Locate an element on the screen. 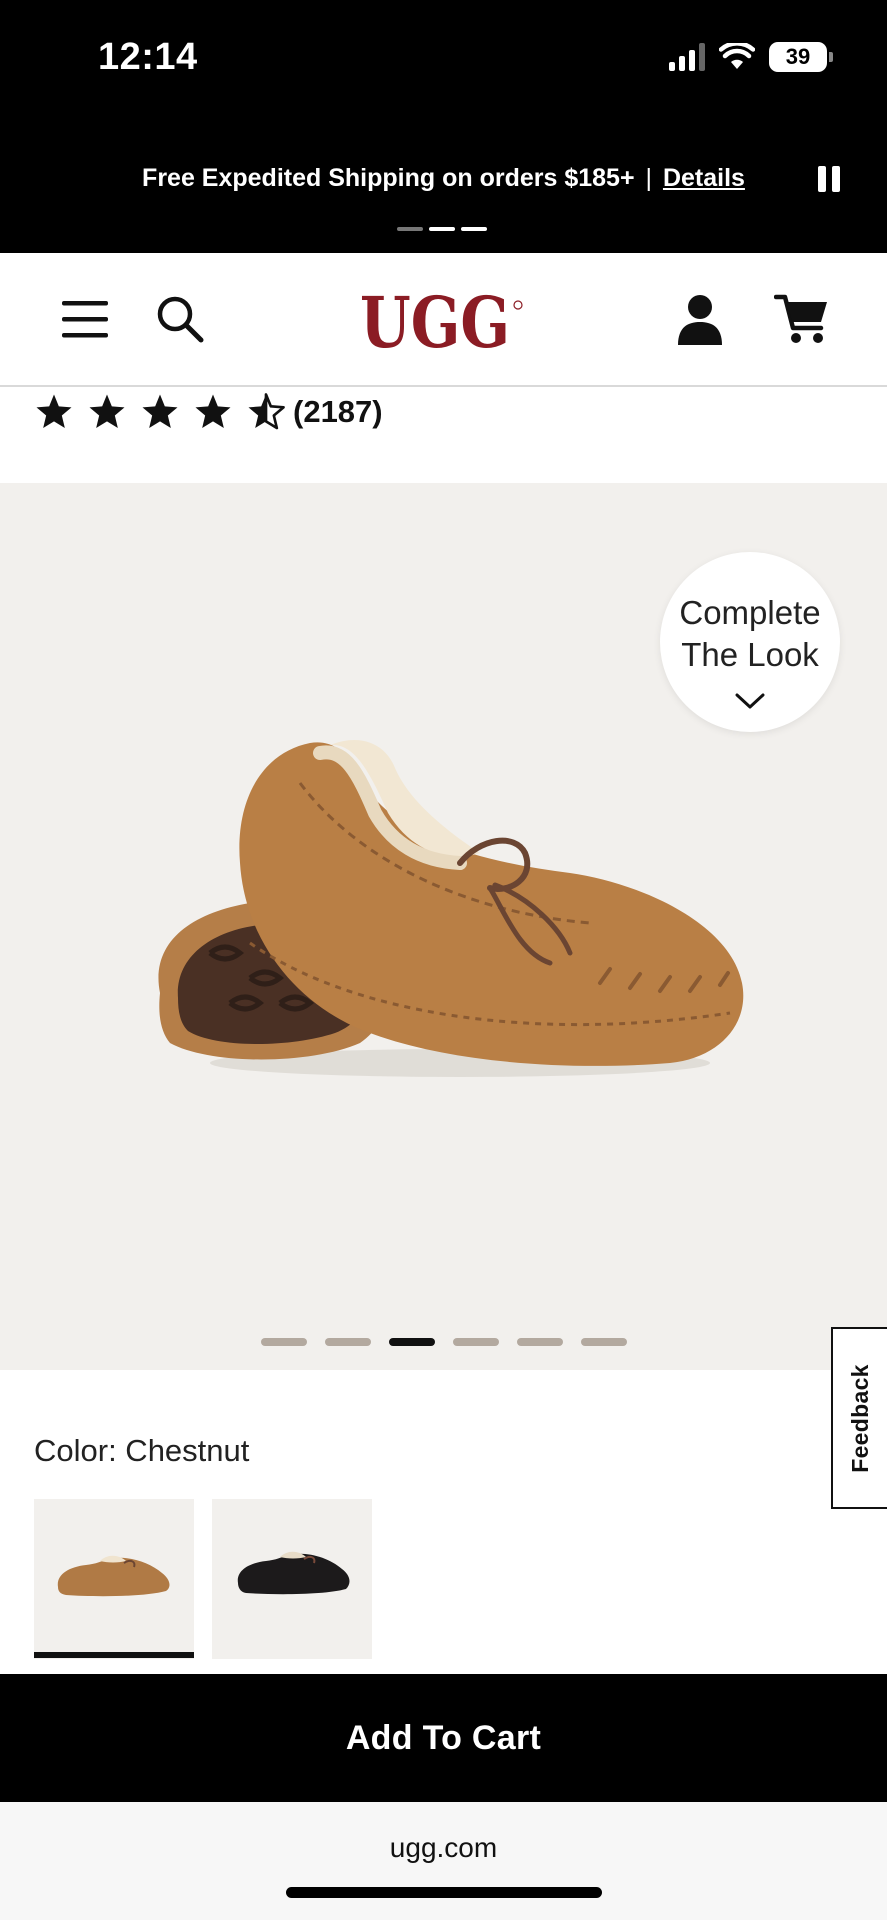 This screenshot has height=1920, width=887. product-image is located at coordinates (451, 908).